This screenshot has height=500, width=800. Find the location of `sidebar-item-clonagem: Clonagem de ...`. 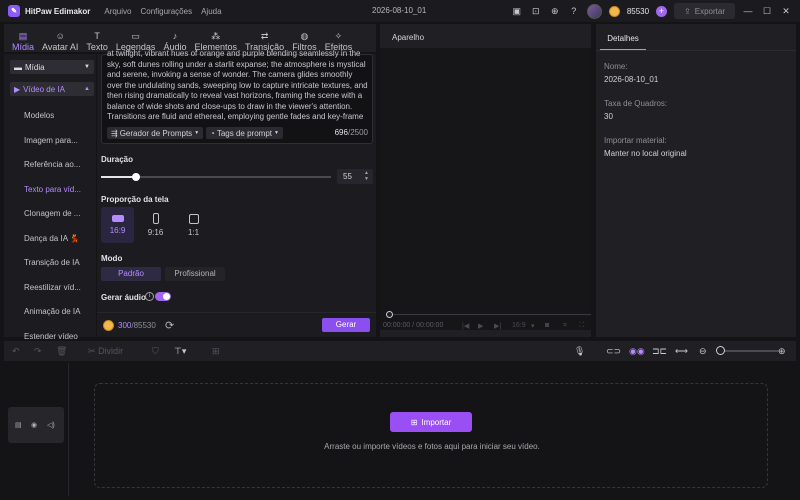

sidebar-item-clonagem: Clonagem de ... is located at coordinates (59, 214).